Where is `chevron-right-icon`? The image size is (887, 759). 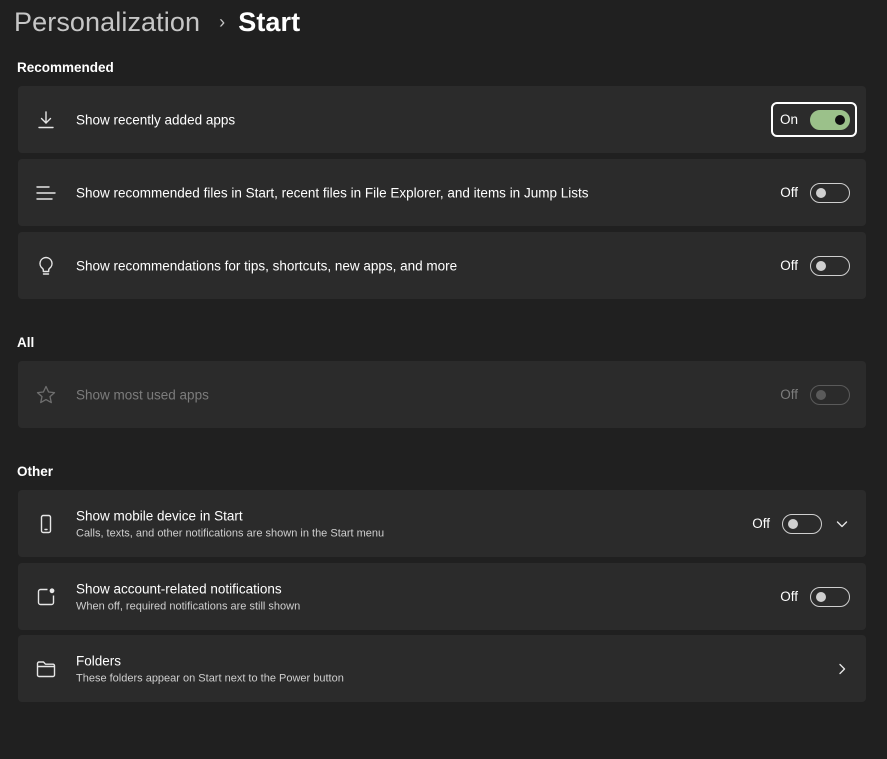
chevron-right-icon is located at coordinates (842, 669).